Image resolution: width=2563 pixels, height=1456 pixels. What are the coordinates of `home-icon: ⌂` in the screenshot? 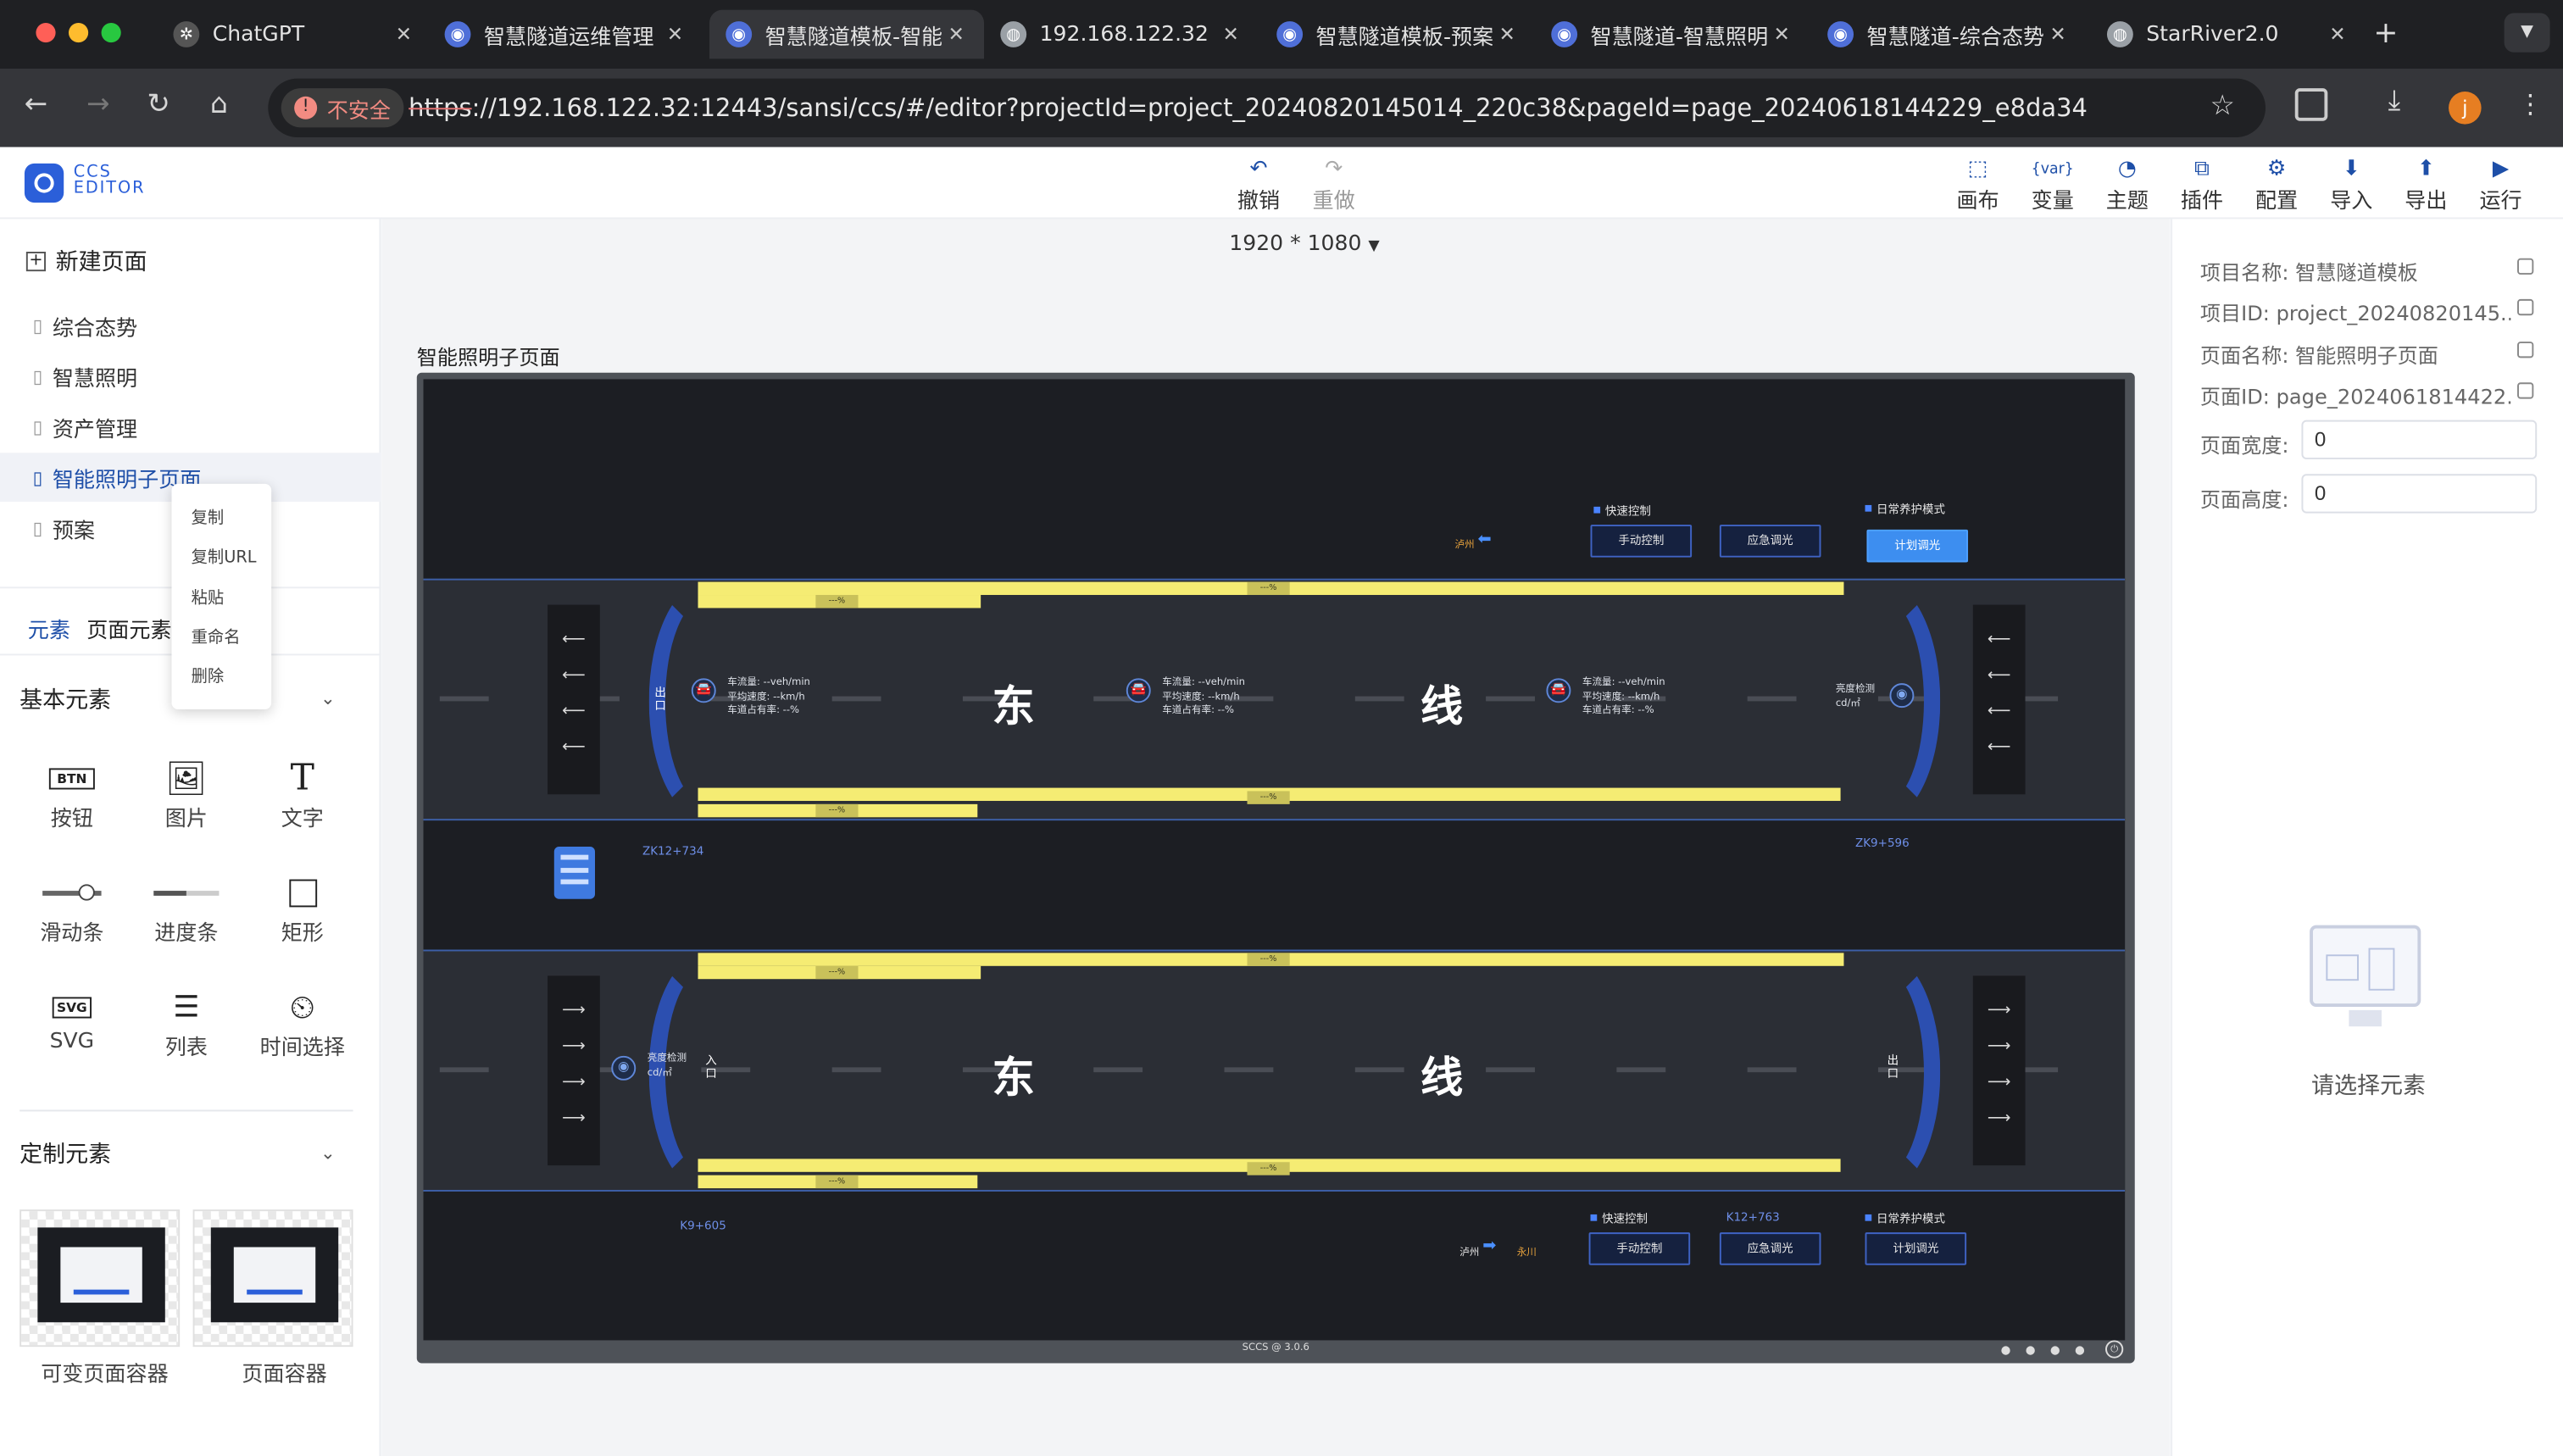 It's located at (218, 105).